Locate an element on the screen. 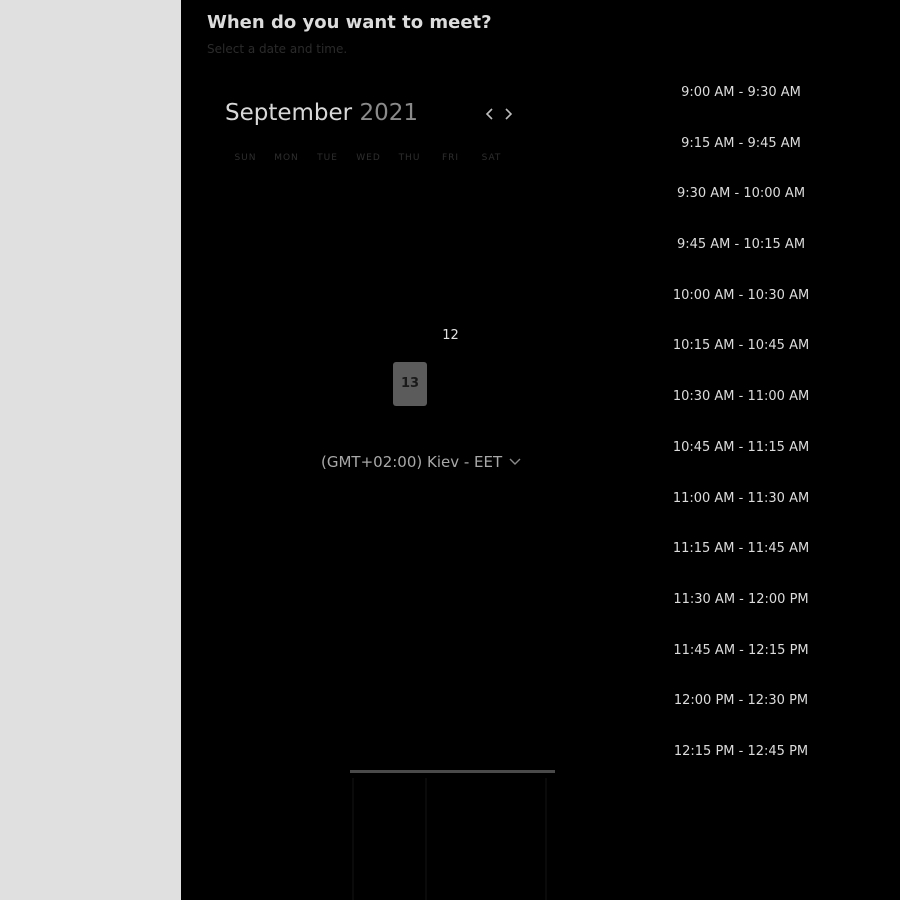 This screenshot has width=900, height=900. calendar-year: 2021 is located at coordinates (388, 113).